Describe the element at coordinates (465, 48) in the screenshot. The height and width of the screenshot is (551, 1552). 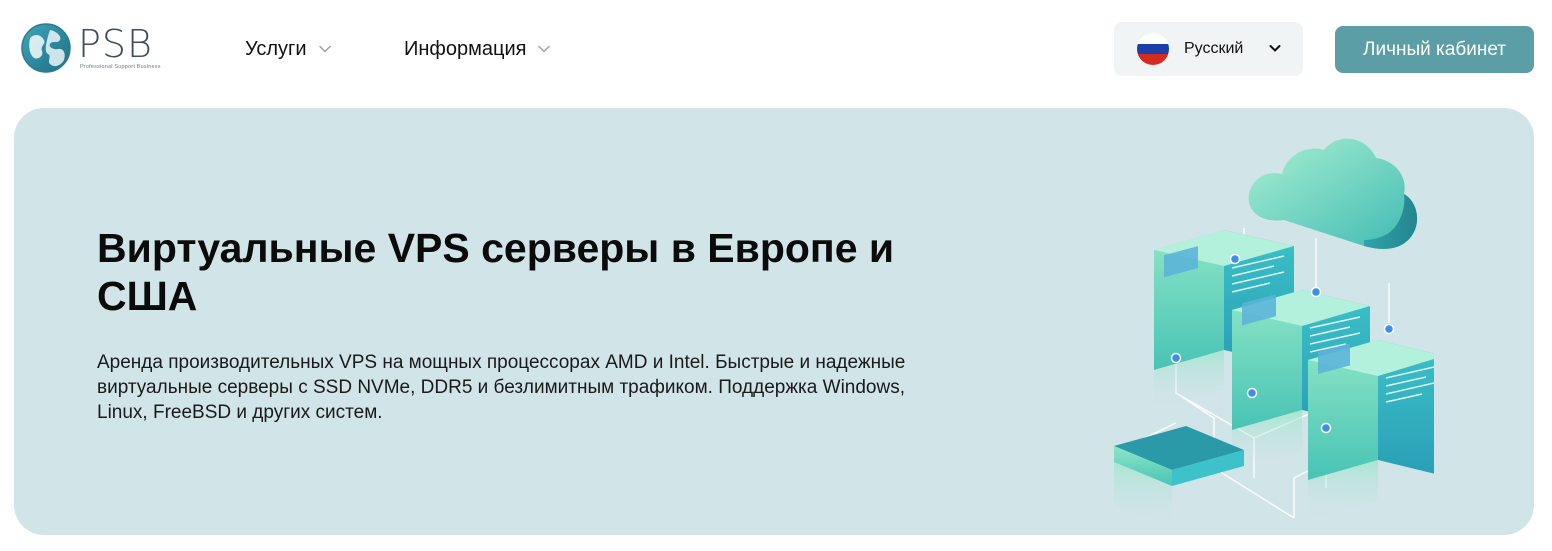
I see `nav-info-label: Информация` at that location.